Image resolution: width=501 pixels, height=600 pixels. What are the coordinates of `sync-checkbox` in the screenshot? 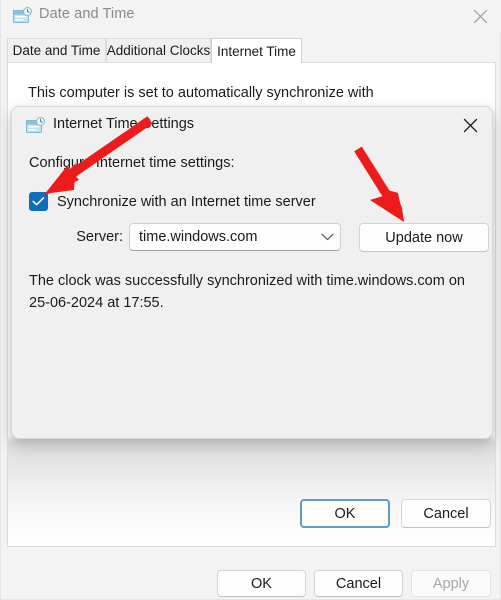 It's located at (38, 201).